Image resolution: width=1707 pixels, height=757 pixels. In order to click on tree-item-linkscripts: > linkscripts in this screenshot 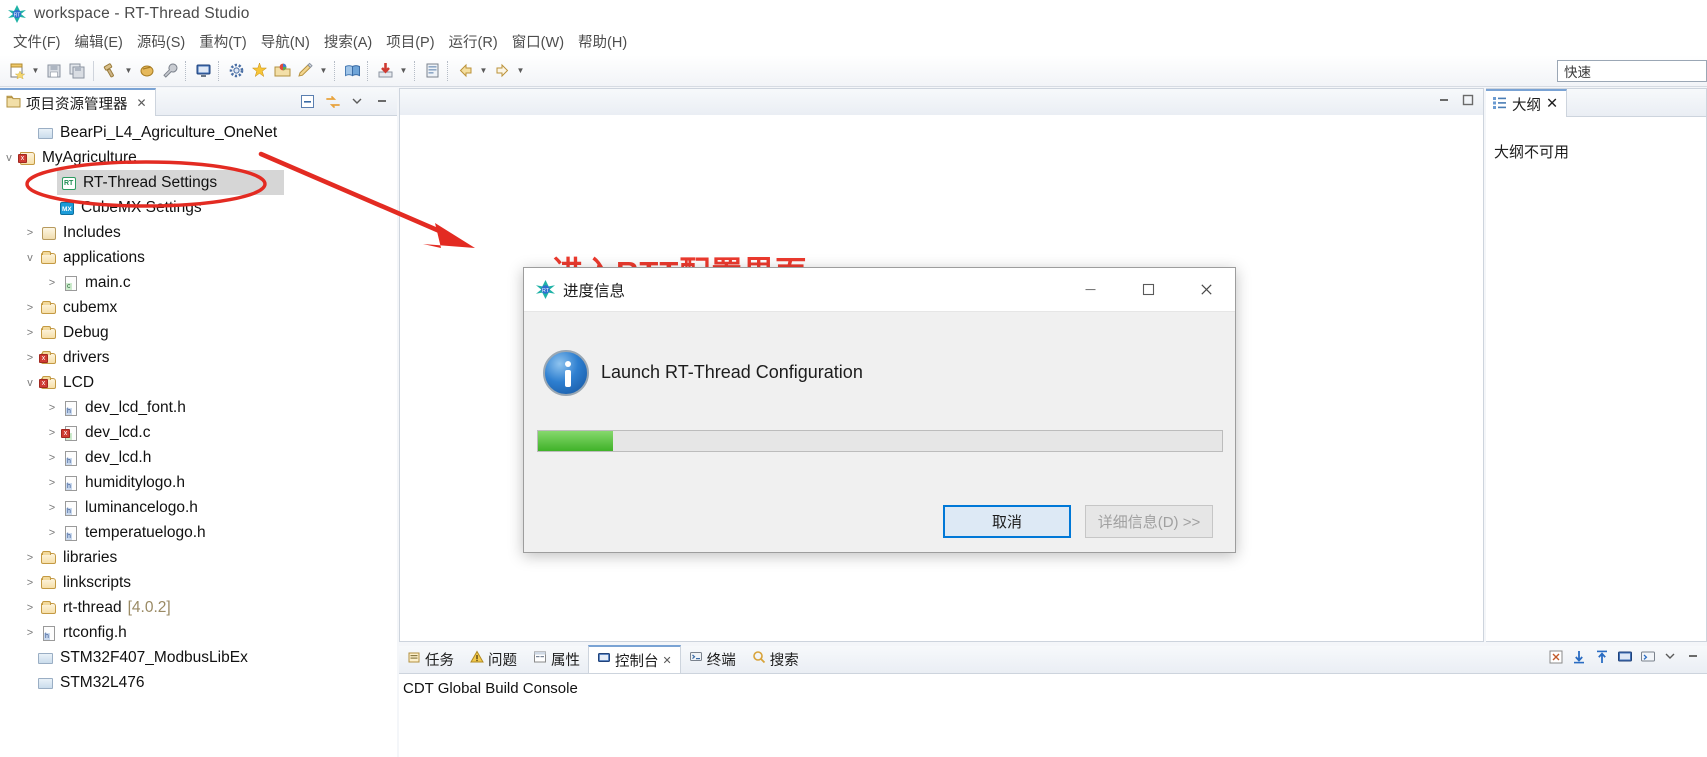, I will do `click(198, 582)`.